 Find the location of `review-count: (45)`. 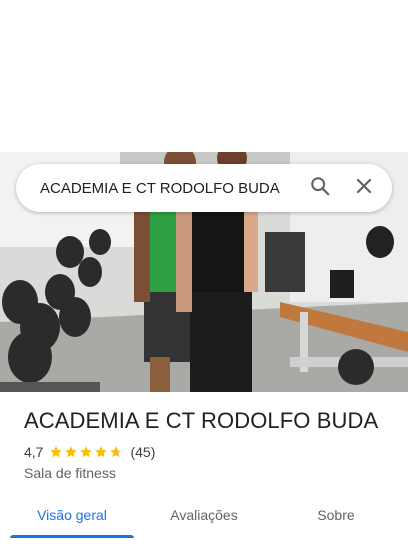

review-count: (45) is located at coordinates (142, 452).